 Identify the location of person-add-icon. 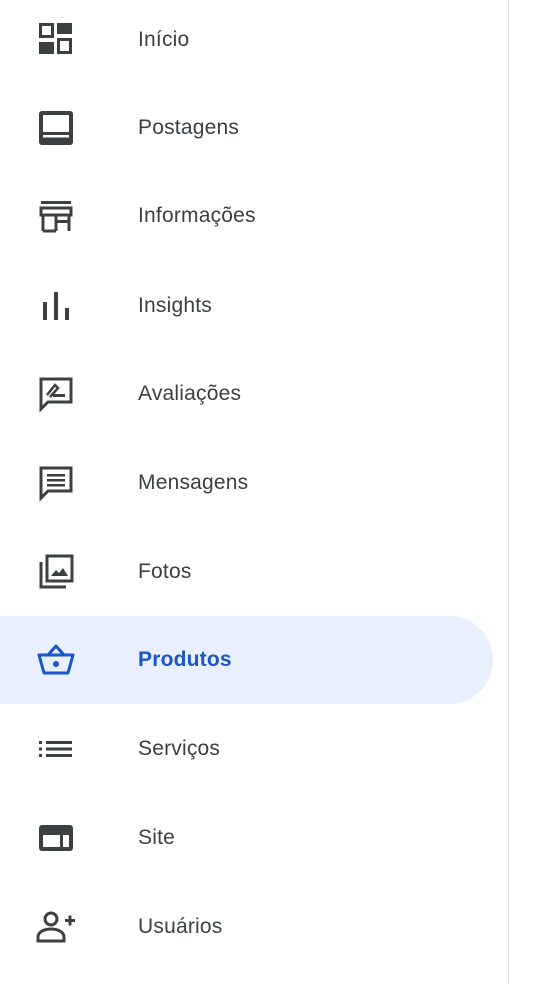
(56, 927).